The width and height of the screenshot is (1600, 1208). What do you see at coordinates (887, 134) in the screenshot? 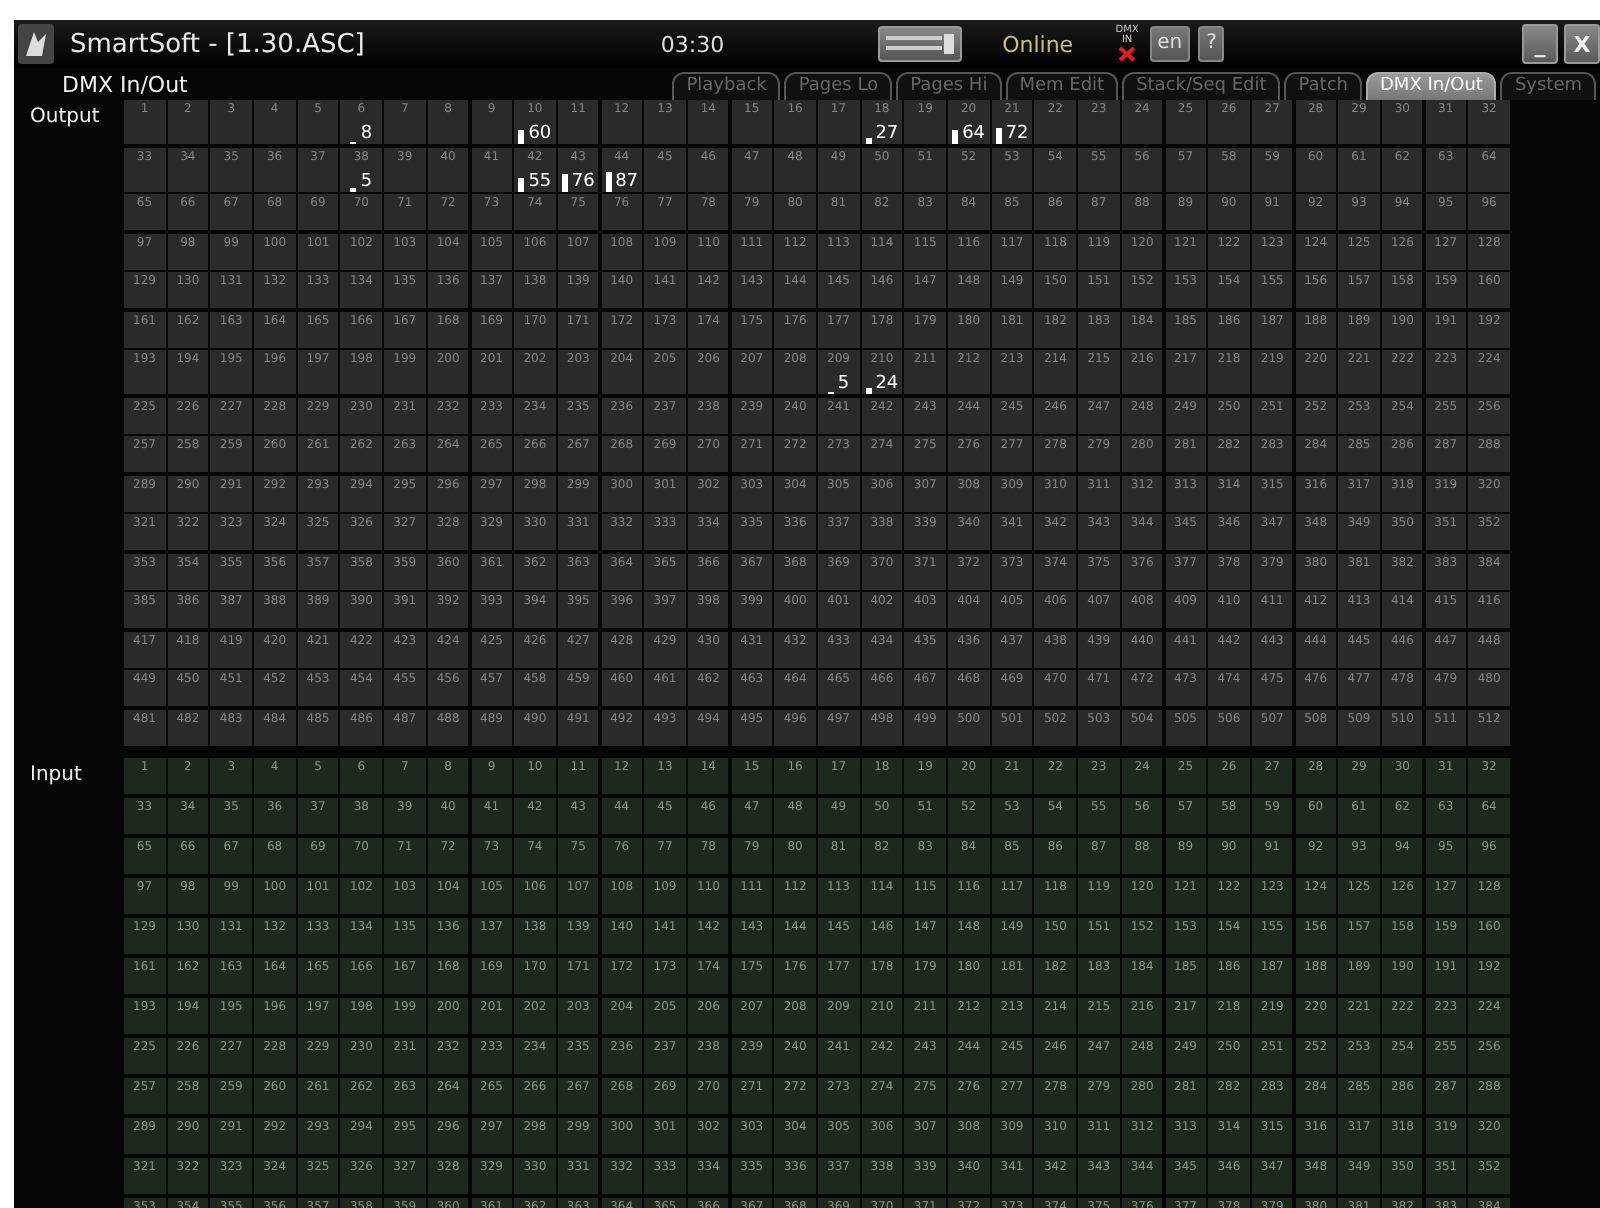
I see `channel-value: 27` at bounding box center [887, 134].